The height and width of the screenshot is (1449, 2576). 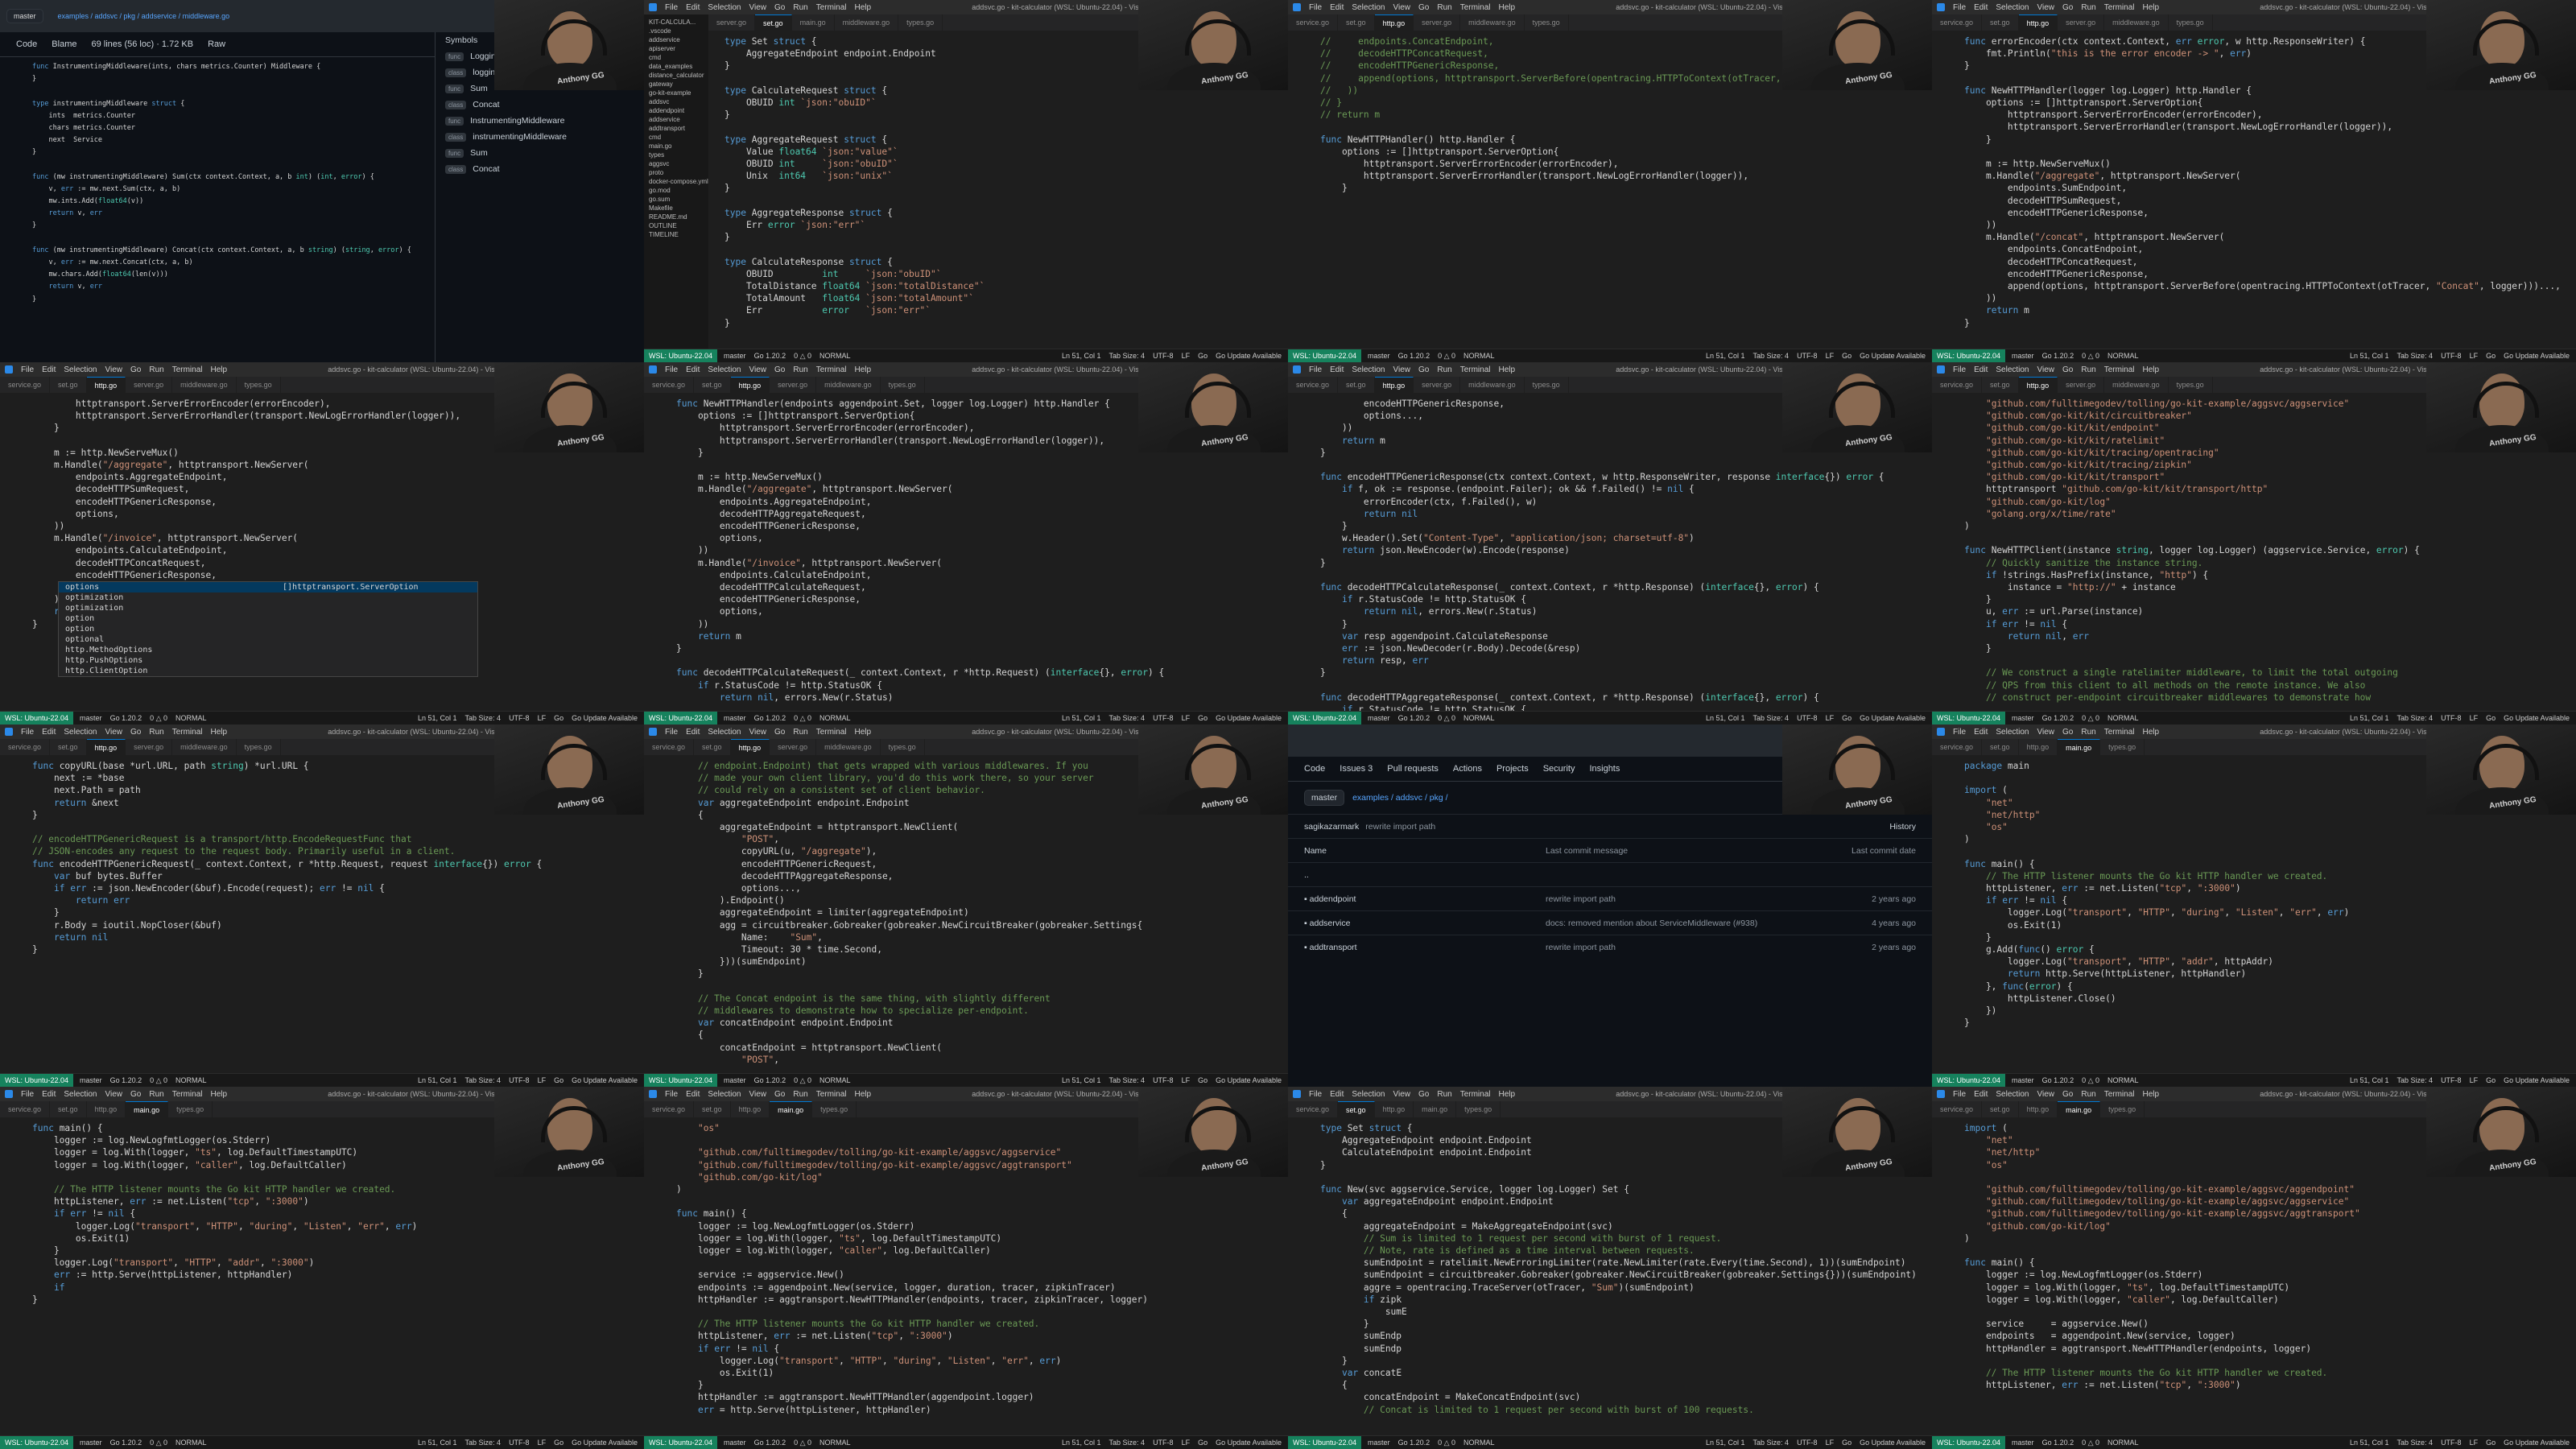 I want to click on folder-name: ▪ addendpoint, so click(x=1425, y=899).